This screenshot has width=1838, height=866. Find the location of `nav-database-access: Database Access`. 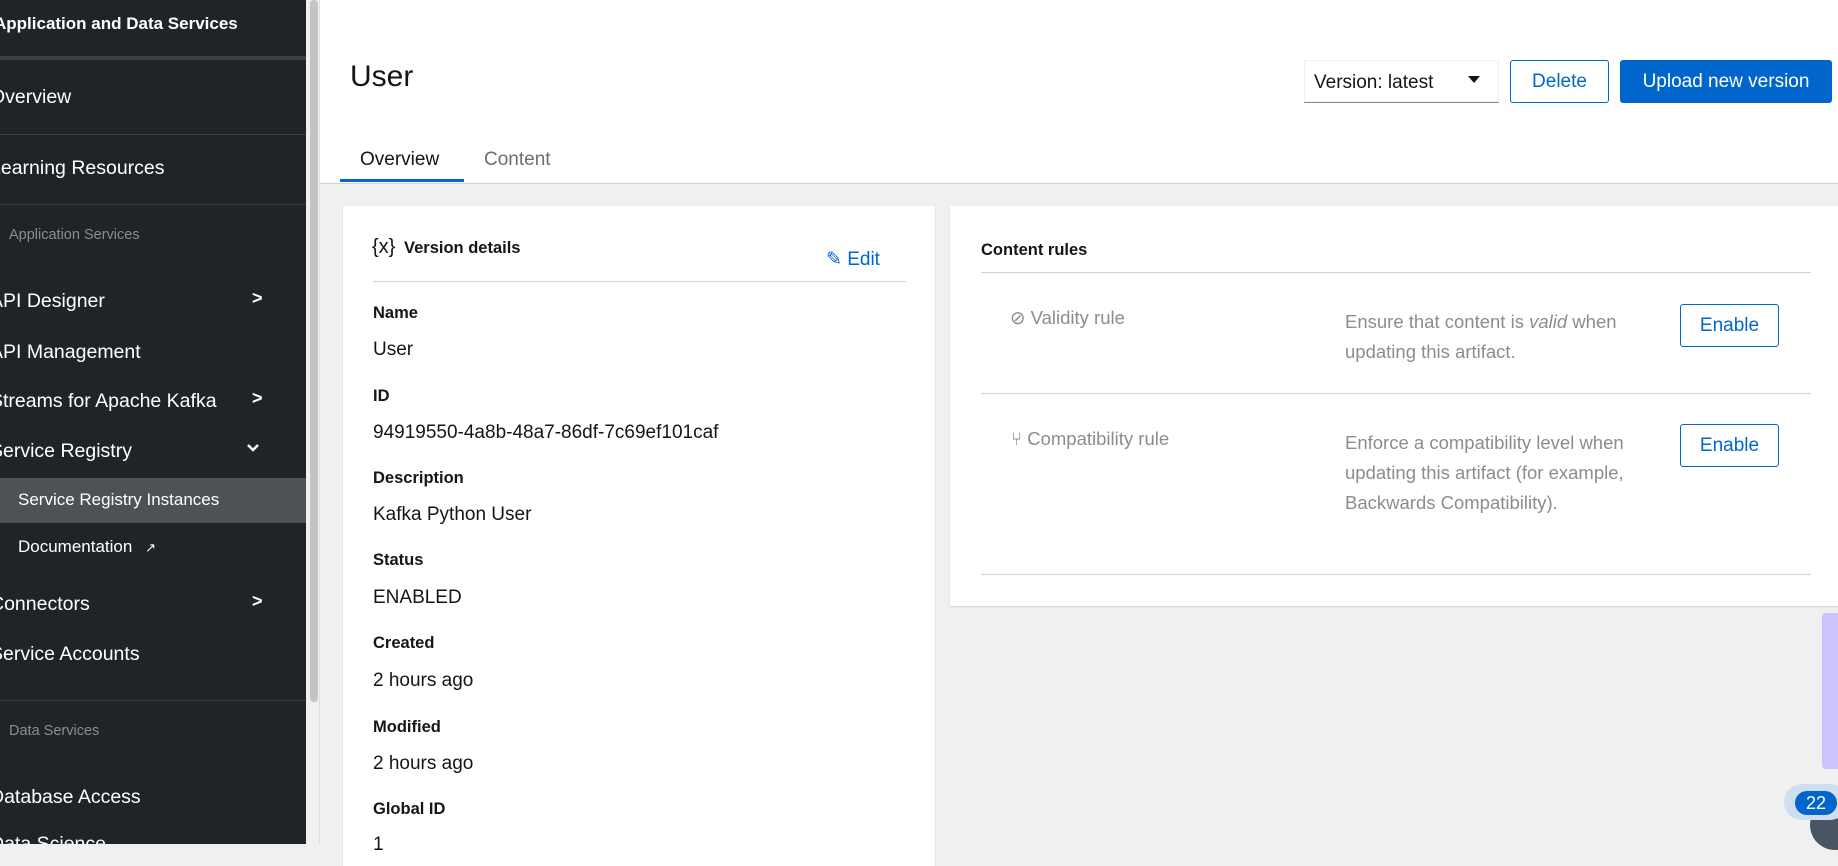

nav-database-access: Database Access is located at coordinates (70, 797).